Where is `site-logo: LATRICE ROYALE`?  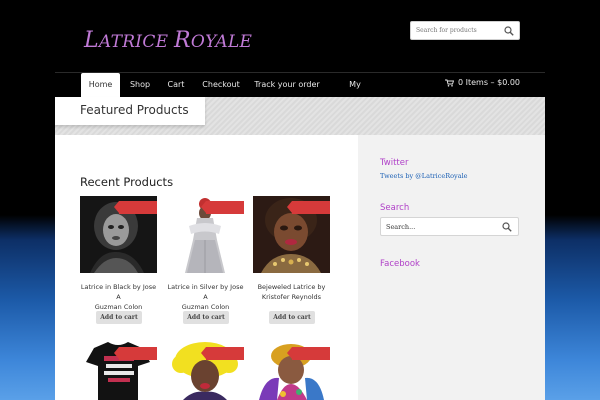 site-logo: LATRICE ROYALE is located at coordinates (168, 40).